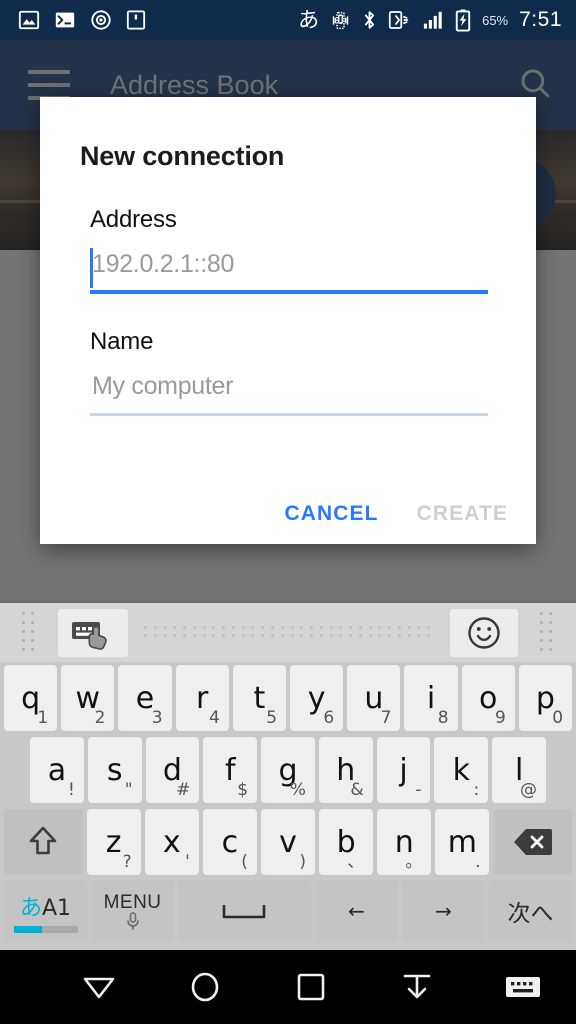  I want to click on key-sub-label: @, so click(529, 790).